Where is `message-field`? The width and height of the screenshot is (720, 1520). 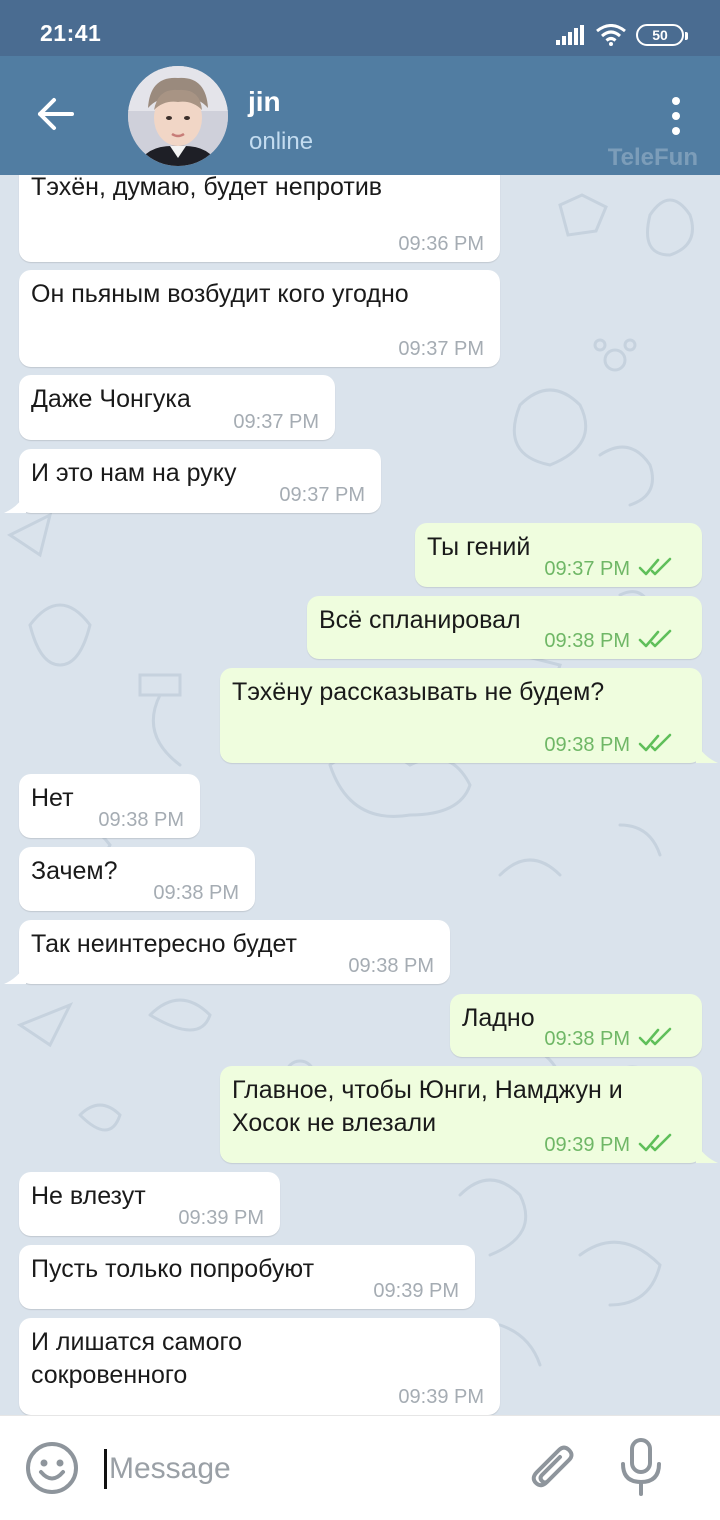 message-field is located at coordinates (304, 1469).